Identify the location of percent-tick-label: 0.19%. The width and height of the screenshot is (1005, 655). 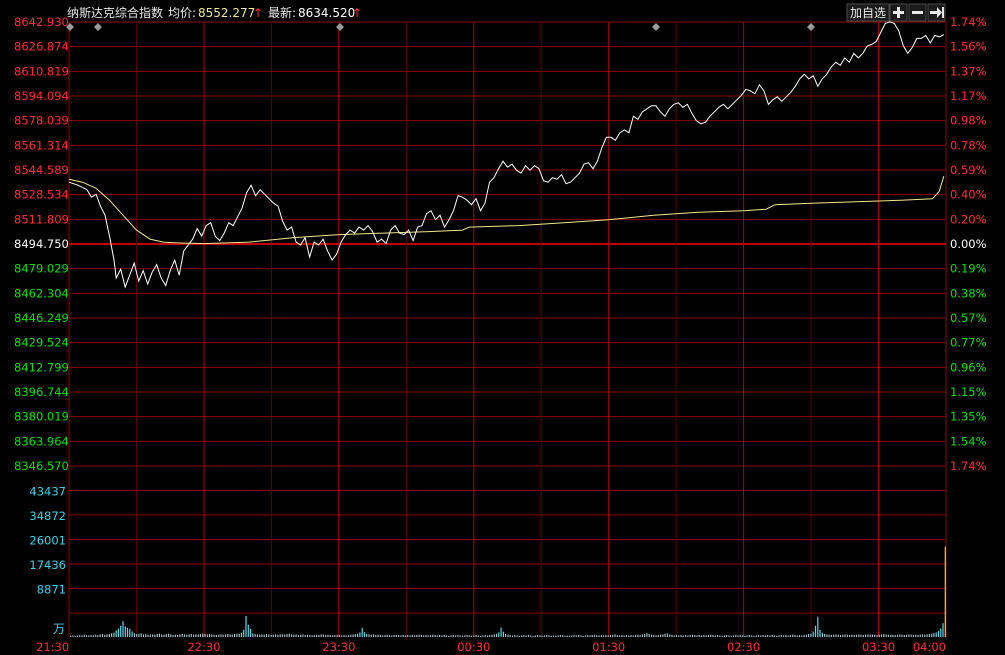
(968, 269).